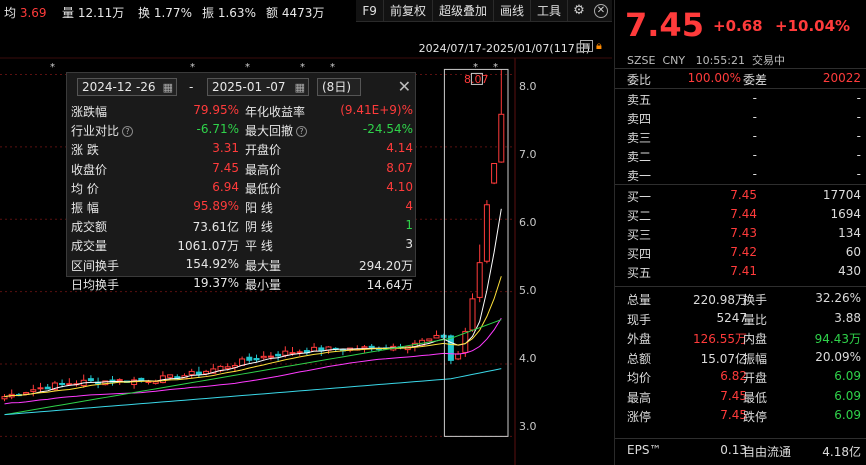 The width and height of the screenshot is (866, 465). What do you see at coordinates (639, 417) in the screenshot?
I see `stat-label: 涨停` at bounding box center [639, 417].